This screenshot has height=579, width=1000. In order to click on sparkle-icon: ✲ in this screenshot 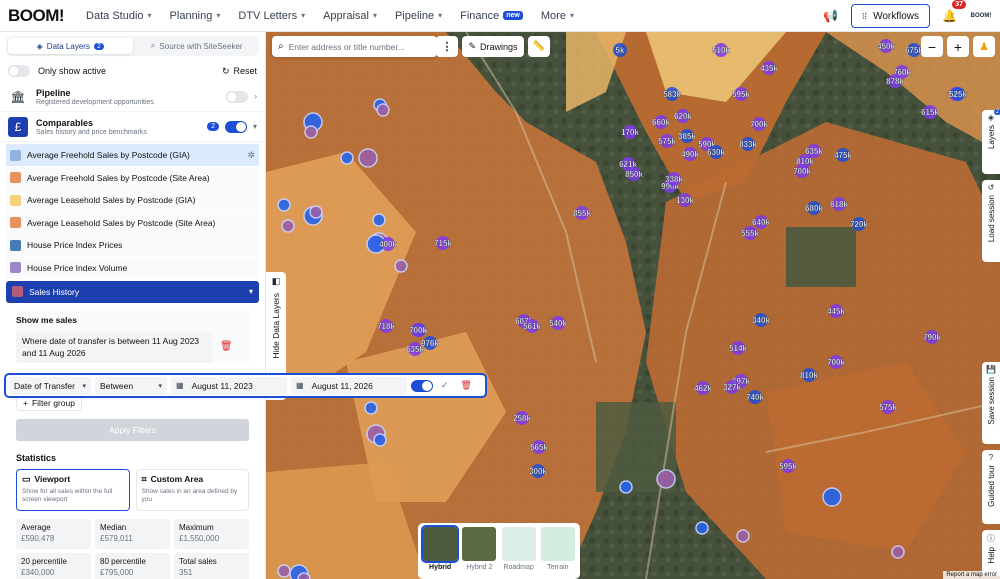, I will do `click(251, 155)`.